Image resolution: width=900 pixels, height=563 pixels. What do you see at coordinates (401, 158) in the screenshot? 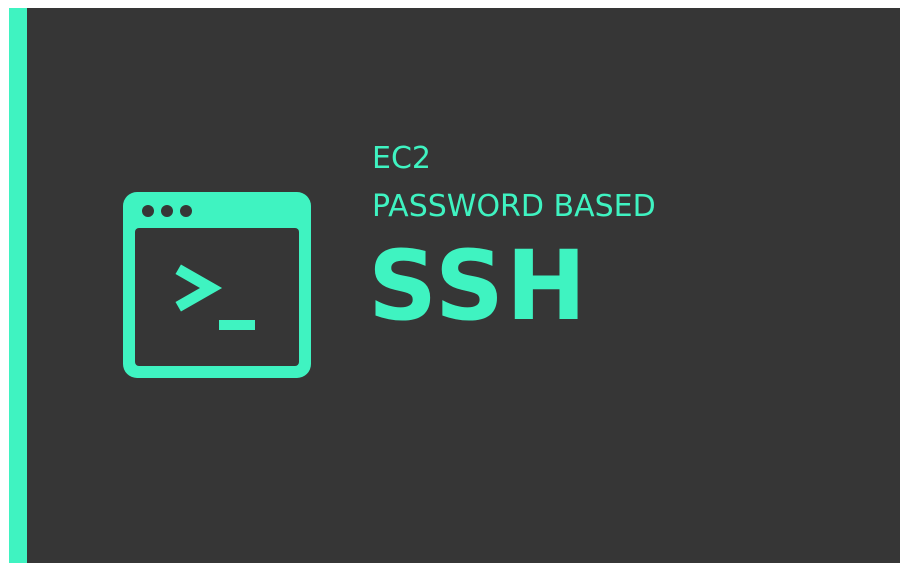
I see `headline-ec2: EC2` at bounding box center [401, 158].